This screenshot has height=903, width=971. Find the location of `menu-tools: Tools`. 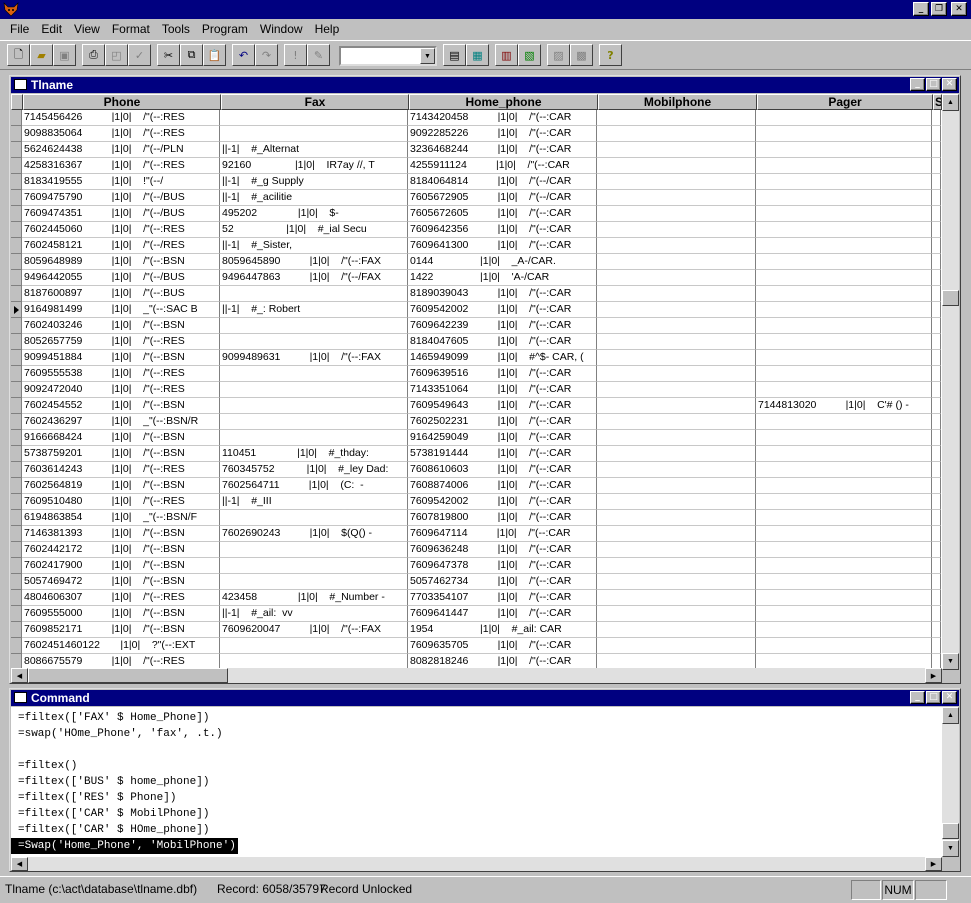

menu-tools: Tools is located at coordinates (176, 29).